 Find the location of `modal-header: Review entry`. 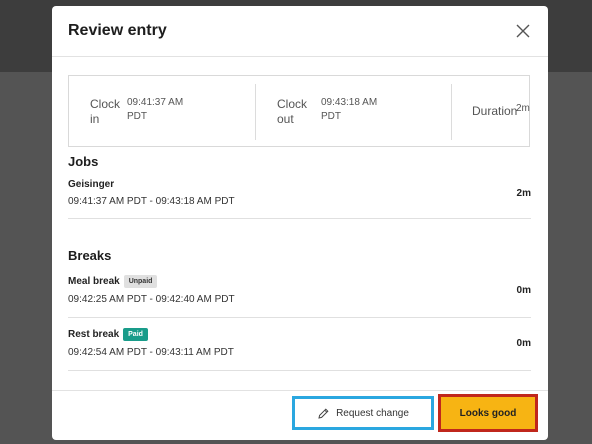

modal-header: Review entry is located at coordinates (300, 31).